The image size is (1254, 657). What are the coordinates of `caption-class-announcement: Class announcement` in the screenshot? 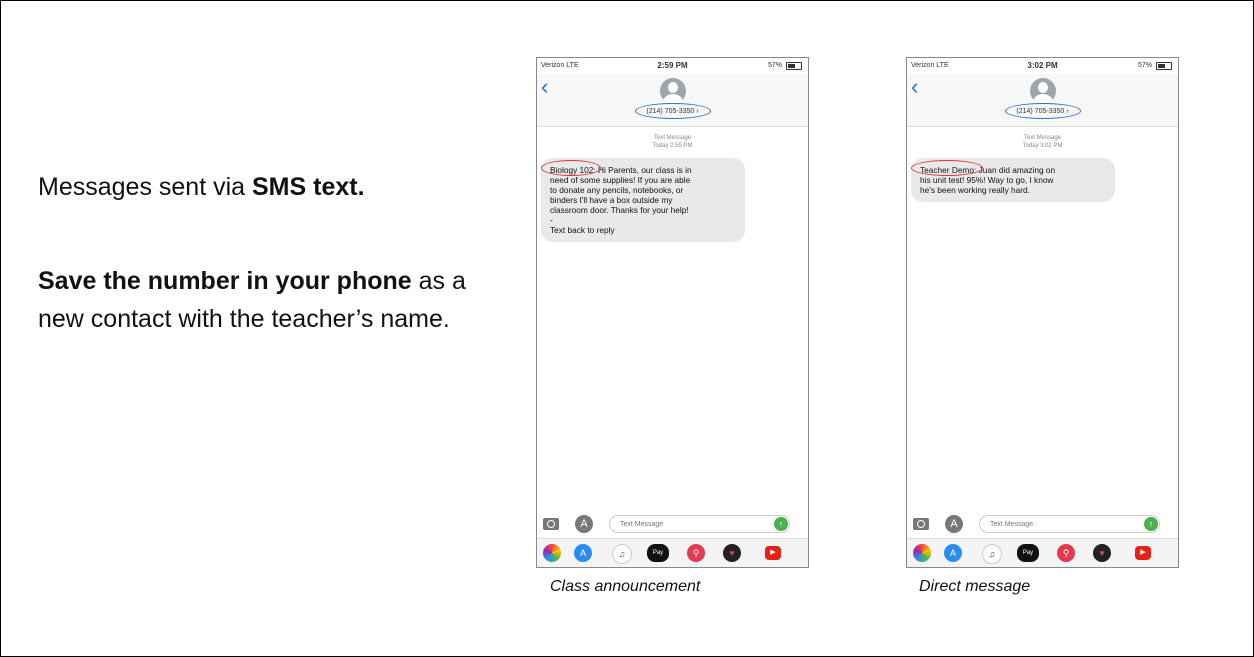 It's located at (625, 586).